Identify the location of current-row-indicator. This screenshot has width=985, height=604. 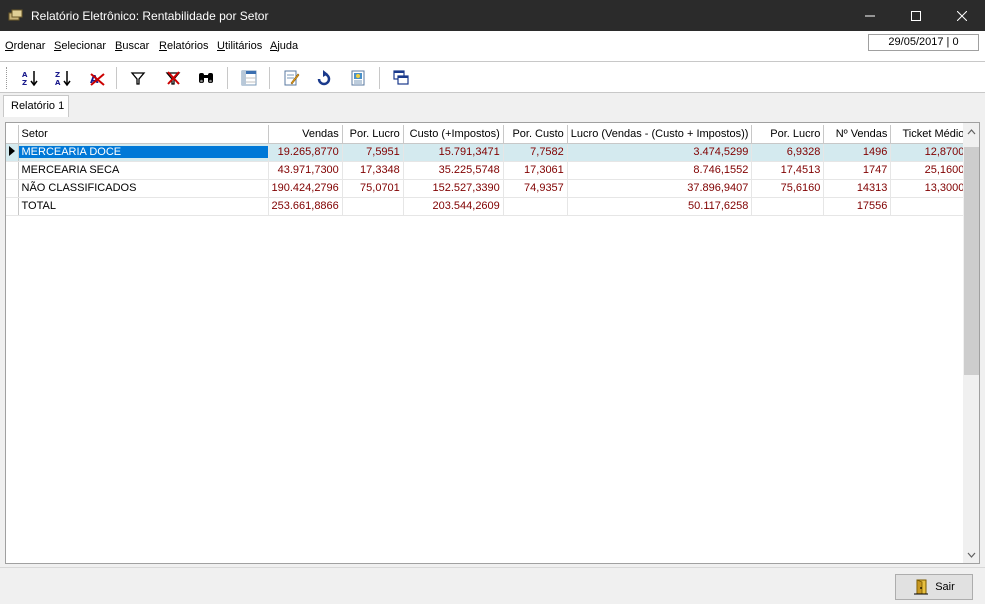
(12, 152).